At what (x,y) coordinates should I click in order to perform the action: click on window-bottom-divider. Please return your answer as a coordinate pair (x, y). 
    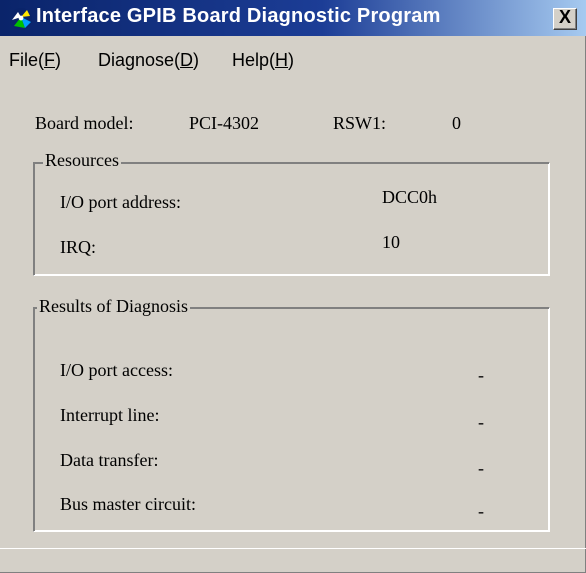
    Looking at the image, I should click on (293, 548).